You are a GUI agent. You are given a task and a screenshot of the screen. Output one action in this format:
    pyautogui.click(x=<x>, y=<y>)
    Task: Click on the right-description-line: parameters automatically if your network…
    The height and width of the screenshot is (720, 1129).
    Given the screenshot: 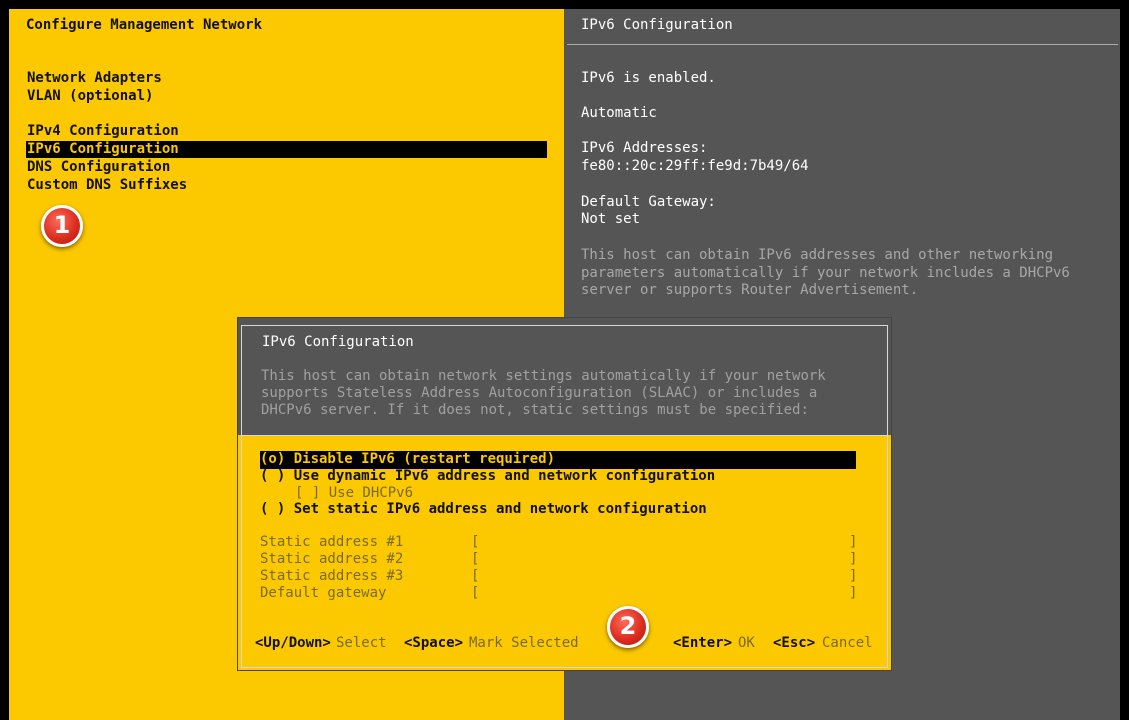 What is the action you would take?
    pyautogui.click(x=825, y=273)
    